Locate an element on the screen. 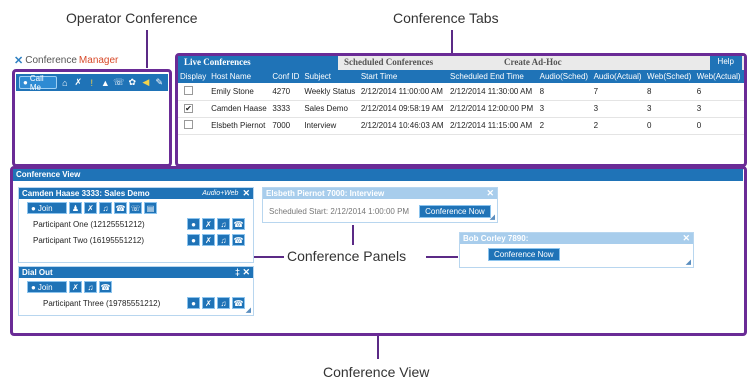 This screenshot has height=383, width=752. pin-close-icon: ‡ ✕ is located at coordinates (242, 272).